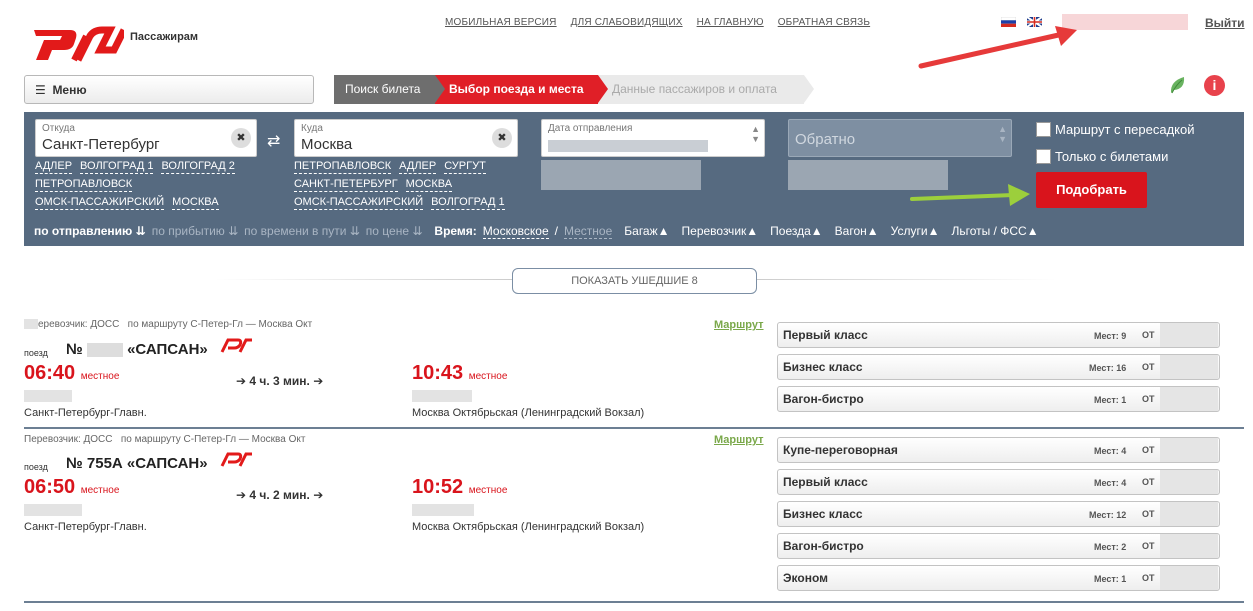  Describe the element at coordinates (58, 128) in the screenshot. I see `from-label: Откуда` at that location.